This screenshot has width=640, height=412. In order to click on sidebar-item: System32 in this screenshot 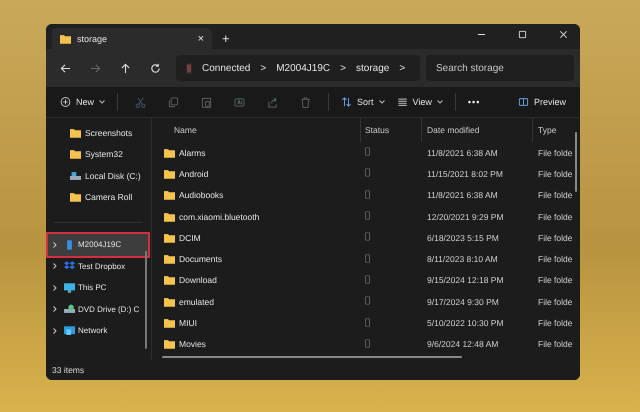, I will do `click(96, 154)`.